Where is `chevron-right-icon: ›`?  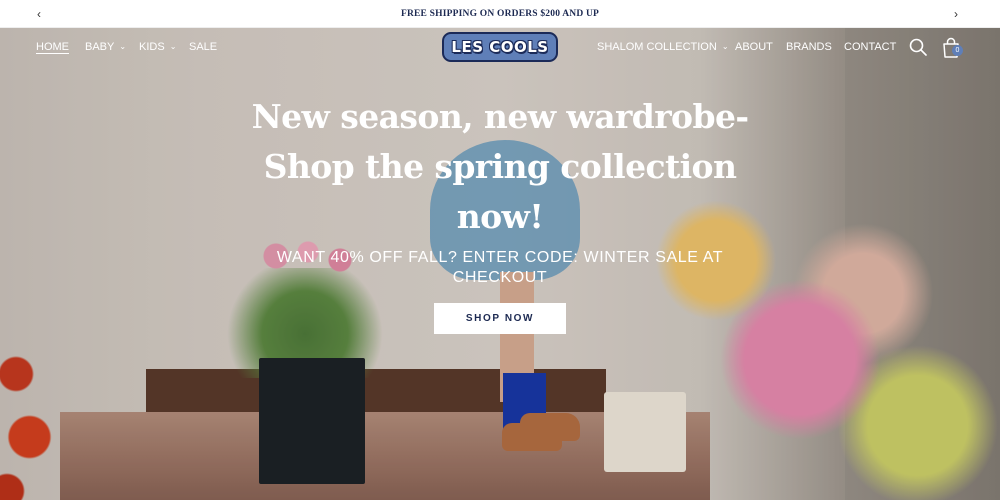
chevron-right-icon: › is located at coordinates (956, 14).